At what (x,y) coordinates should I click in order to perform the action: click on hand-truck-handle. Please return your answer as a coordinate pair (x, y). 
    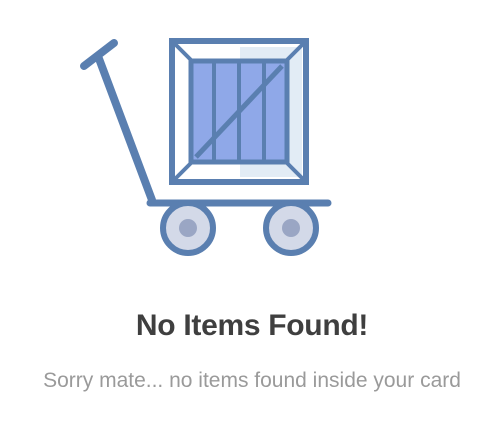
    Looking at the image, I should click on (118, 121).